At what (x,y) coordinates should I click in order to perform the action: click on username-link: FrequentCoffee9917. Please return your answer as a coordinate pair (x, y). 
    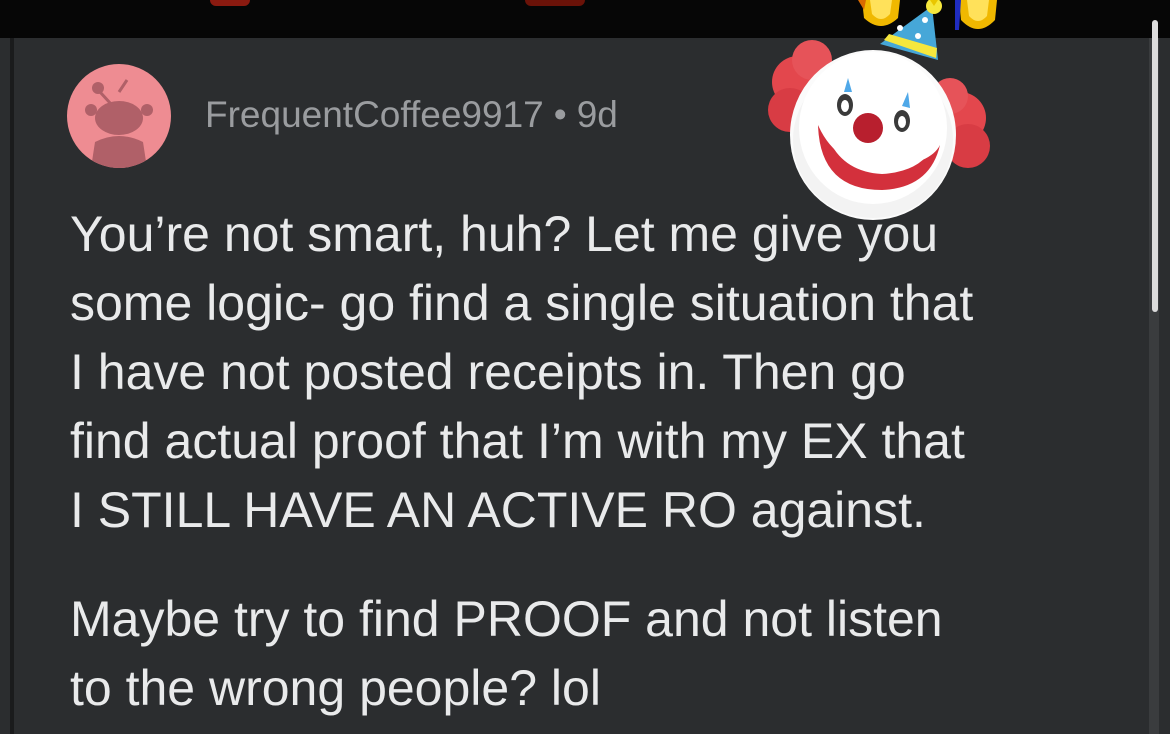
    Looking at the image, I should click on (374, 114).